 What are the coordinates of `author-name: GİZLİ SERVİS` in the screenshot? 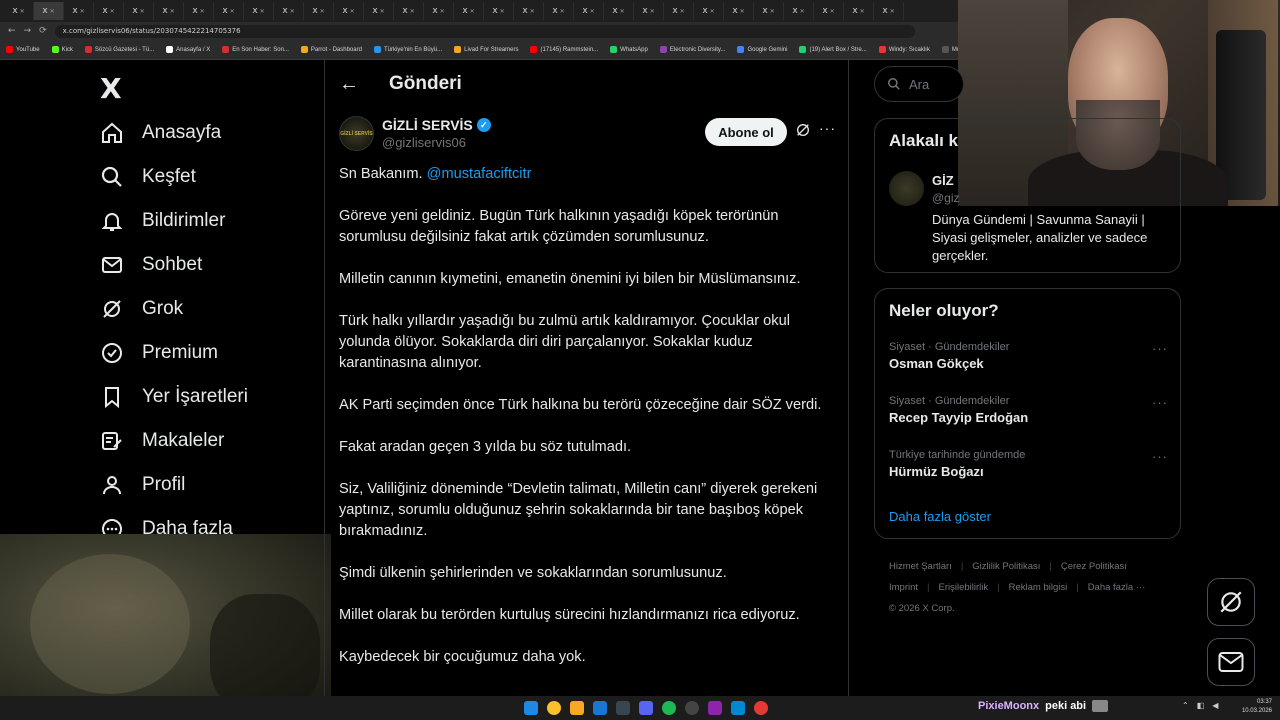 It's located at (427, 125).